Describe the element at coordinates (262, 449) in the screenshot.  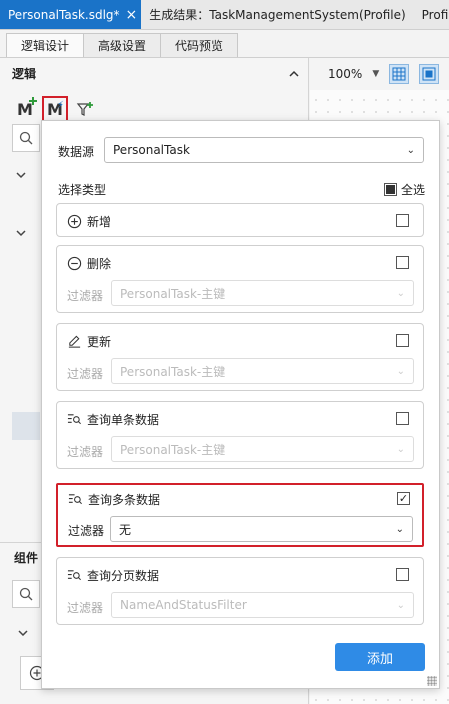
I see `query-single-filter-select: PersonalTask-主键 ⌄` at that location.